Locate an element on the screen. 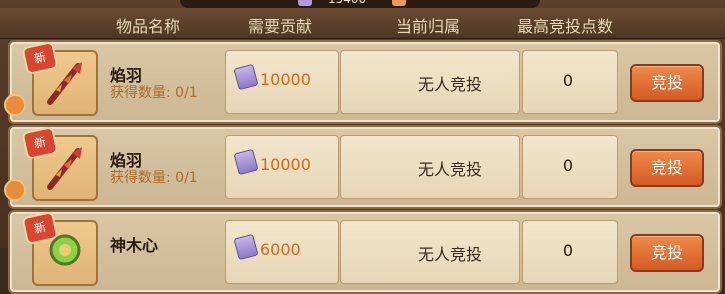 This screenshot has width=725, height=294. header-highest-bid-points: 最高竞投点数 is located at coordinates (564, 26).